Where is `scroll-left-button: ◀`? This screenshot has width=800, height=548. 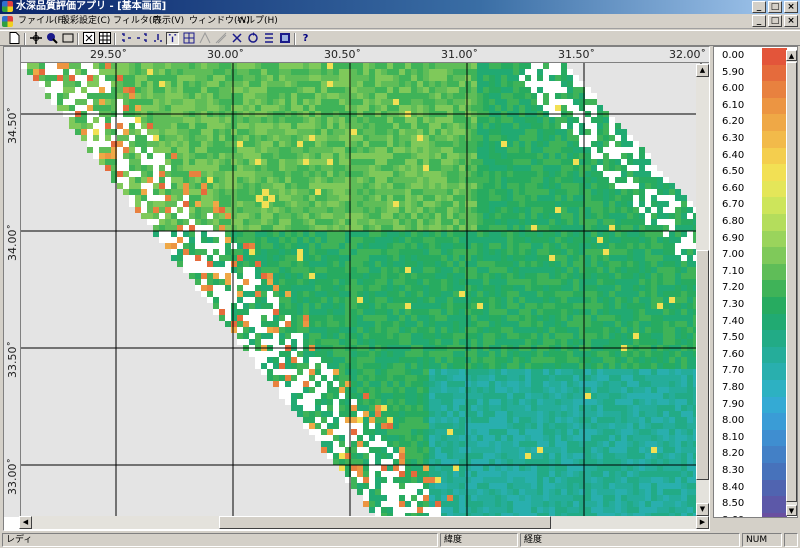
scroll-left-button: ◀ is located at coordinates (25, 522).